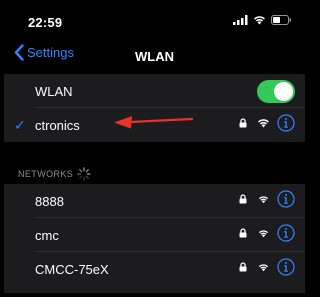 The width and height of the screenshot is (320, 297). I want to click on annotation-arrow, so click(154, 122).